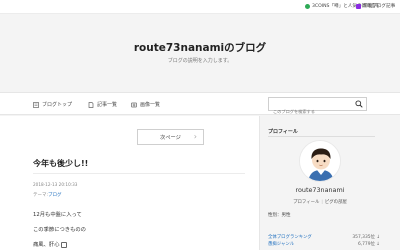 This screenshot has width=400, height=250. What do you see at coordinates (279, 215) in the screenshot?
I see `profile-gender: 性別：男性` at bounding box center [279, 215].